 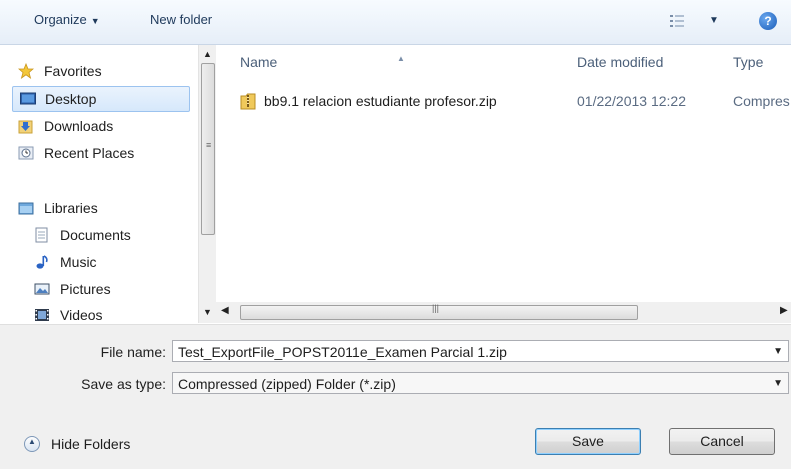 I want to click on scroll-thumb: |||, so click(x=439, y=311).